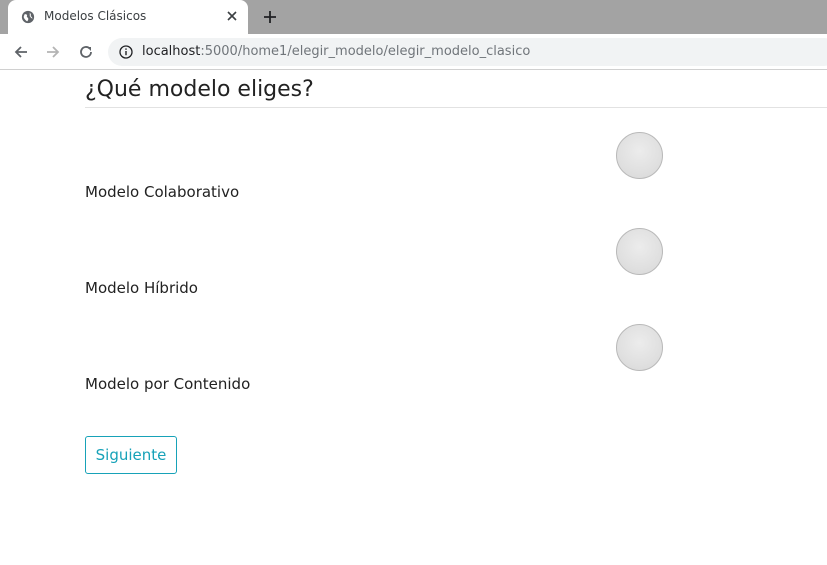 Image resolution: width=827 pixels, height=565 pixels. What do you see at coordinates (232, 16) in the screenshot?
I see `close-tab-icon` at bounding box center [232, 16].